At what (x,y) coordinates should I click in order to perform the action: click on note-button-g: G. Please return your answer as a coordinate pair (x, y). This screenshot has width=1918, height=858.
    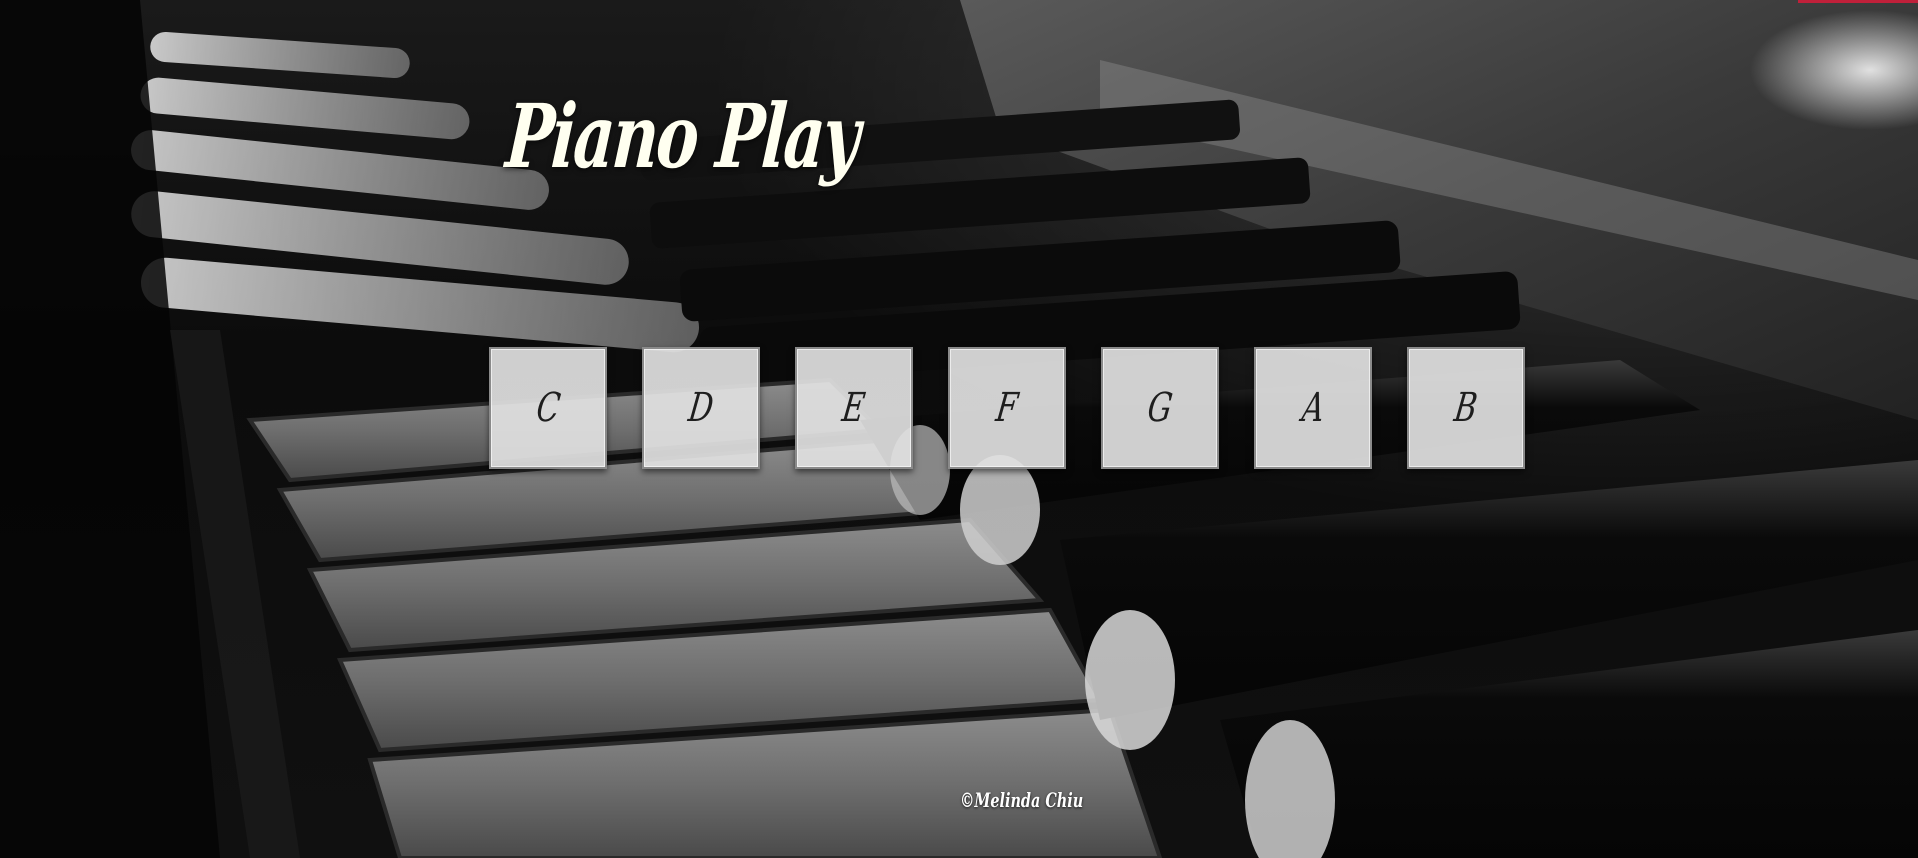
    Looking at the image, I should click on (1160, 408).